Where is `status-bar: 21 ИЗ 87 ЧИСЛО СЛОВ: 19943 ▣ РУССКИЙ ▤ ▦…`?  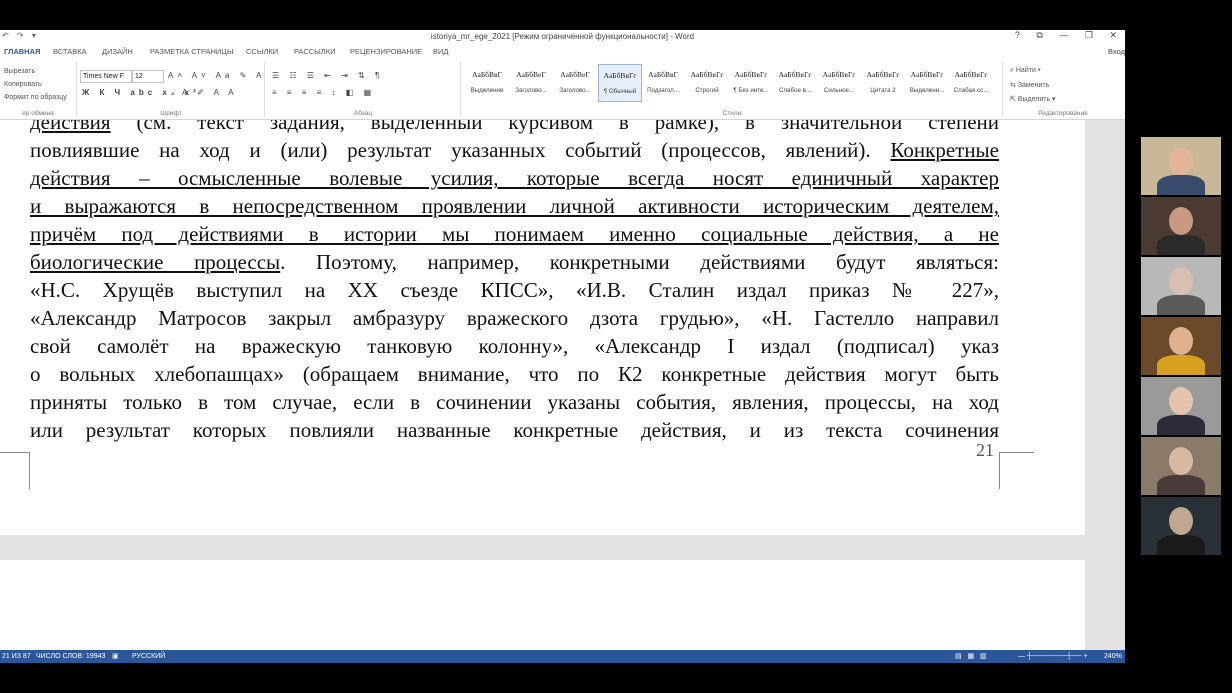
status-bar: 21 ИЗ 87 ЧИСЛО СЛОВ: 19943 ▣ РУССКИЙ ▤ ▦… is located at coordinates (562, 656).